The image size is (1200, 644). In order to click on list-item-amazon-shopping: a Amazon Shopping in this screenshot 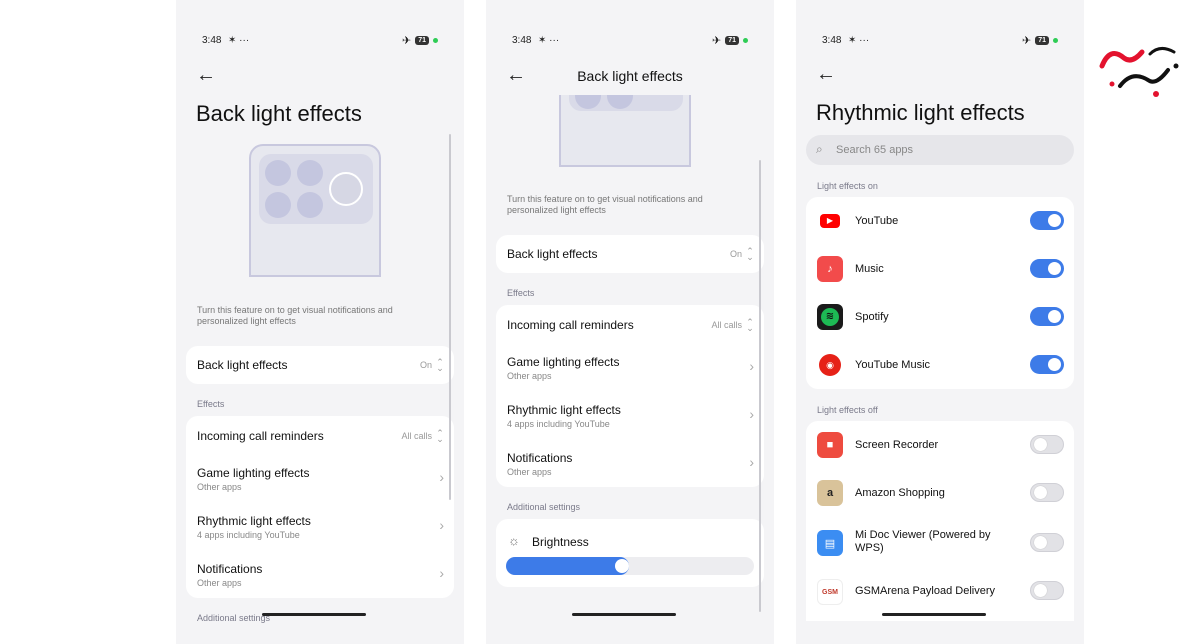, I will do `click(940, 493)`.